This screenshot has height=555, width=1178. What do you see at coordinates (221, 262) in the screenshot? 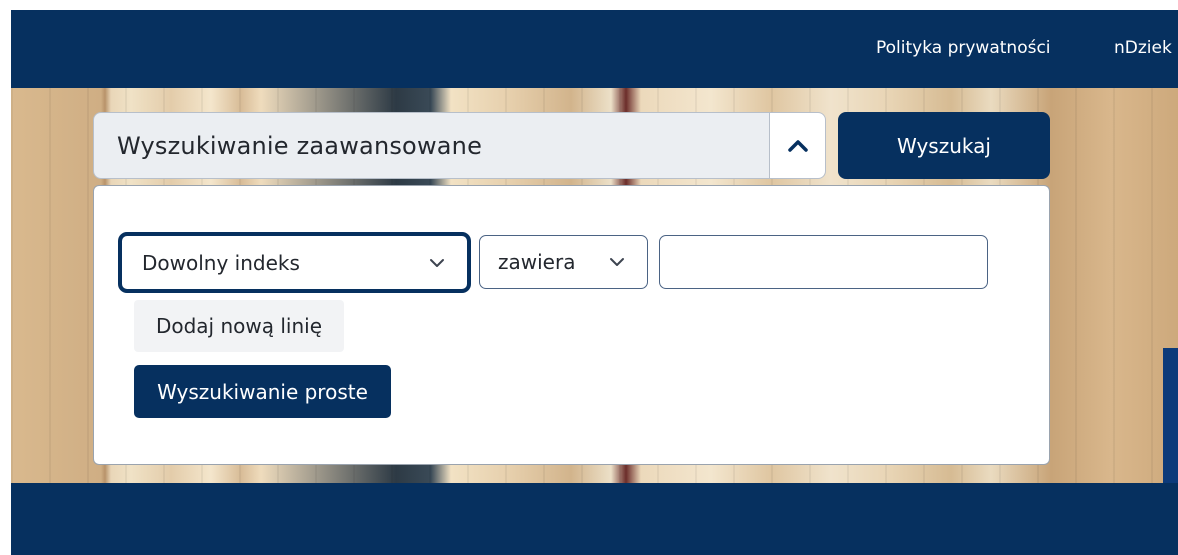
I see `index-select-value: Dowolny indeks` at bounding box center [221, 262].